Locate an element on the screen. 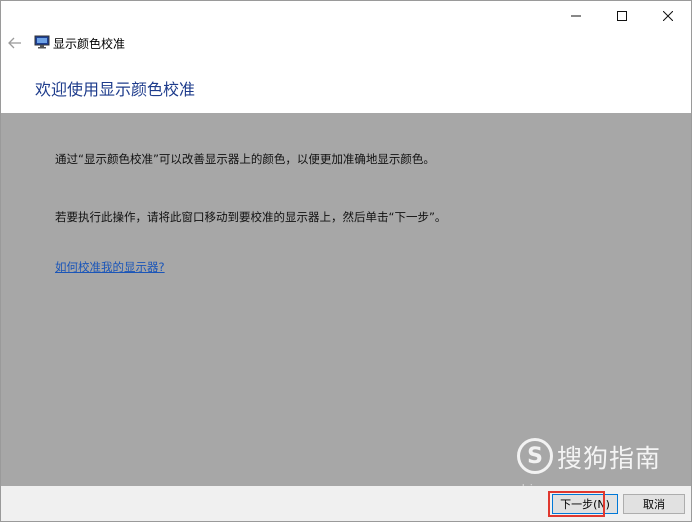 Image resolution: width=692 pixels, height=522 pixels. maximize-icon is located at coordinates (622, 16).